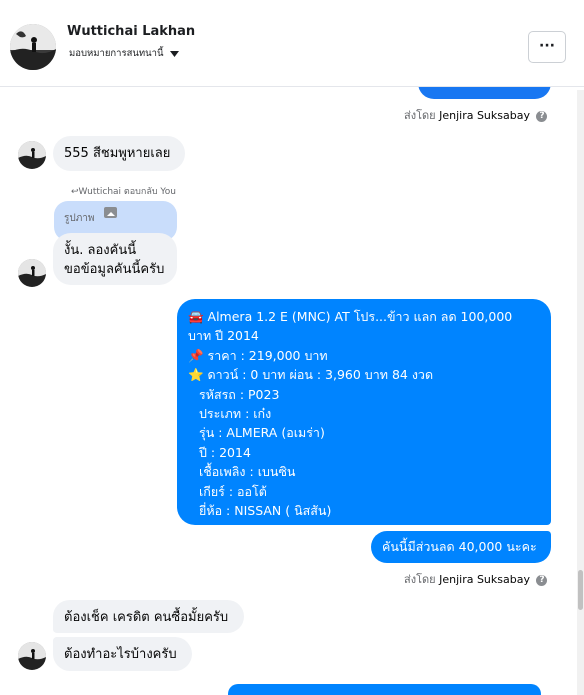 Image resolution: width=584 pixels, height=695 pixels. I want to click on outgoing-message-partial, so click(384, 689).